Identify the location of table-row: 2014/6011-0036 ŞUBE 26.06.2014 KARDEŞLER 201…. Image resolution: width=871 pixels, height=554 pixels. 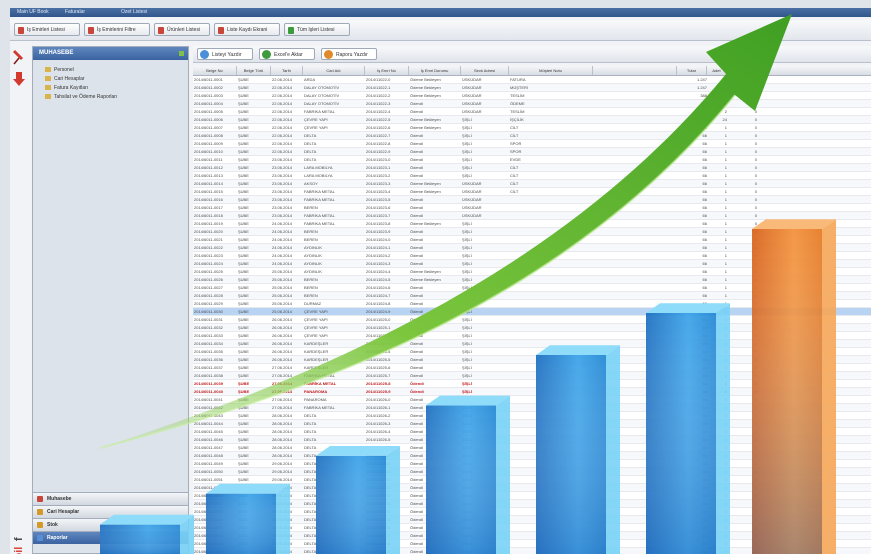
(532, 360).